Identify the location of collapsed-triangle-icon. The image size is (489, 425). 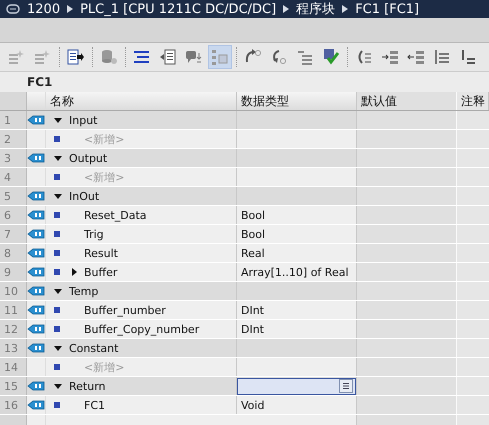
(74, 272).